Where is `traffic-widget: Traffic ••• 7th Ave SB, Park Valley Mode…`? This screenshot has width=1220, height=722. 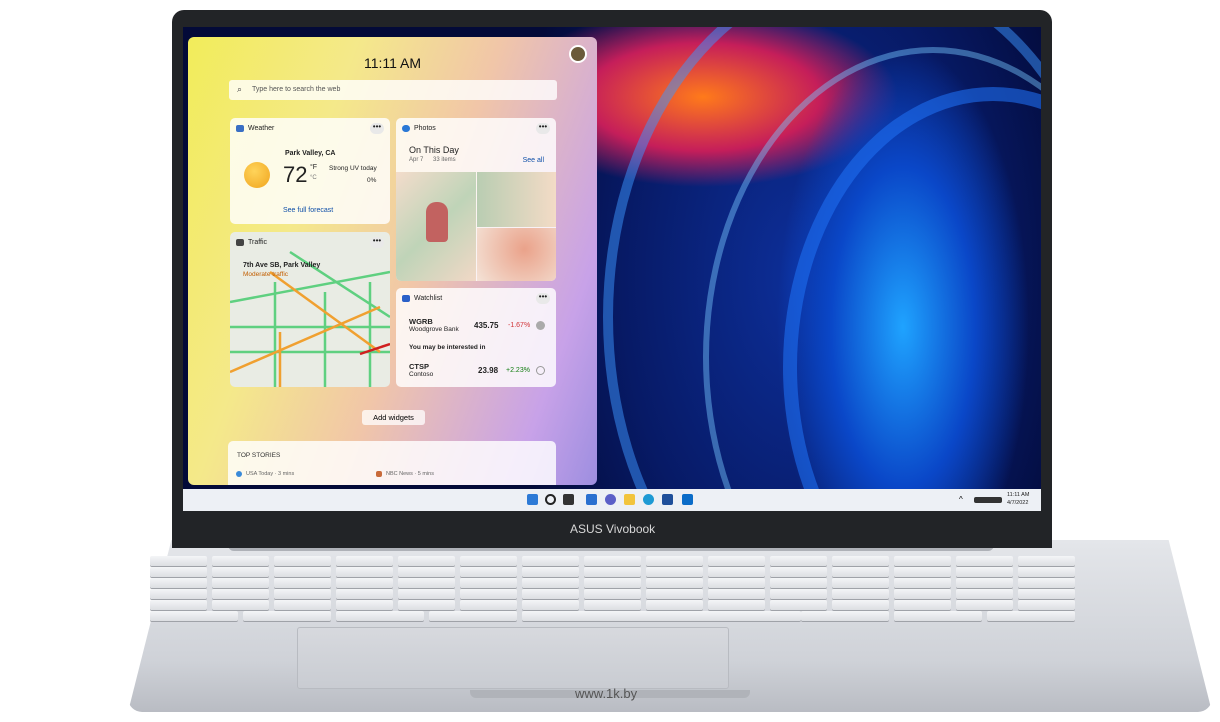 traffic-widget: Traffic ••• 7th Ave SB, Park Valley Mode… is located at coordinates (310, 309).